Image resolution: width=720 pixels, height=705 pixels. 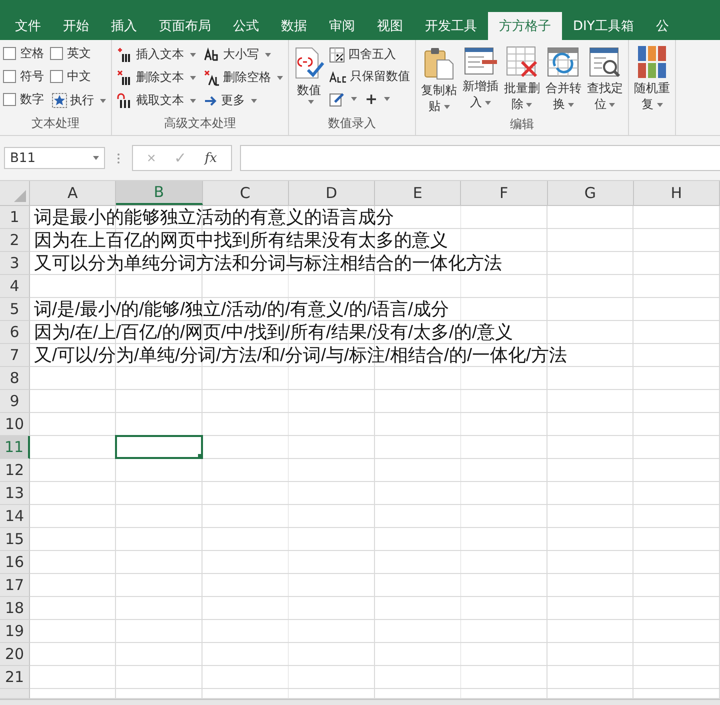 What do you see at coordinates (23, 99) in the screenshot?
I see `checkbox: 数字` at bounding box center [23, 99].